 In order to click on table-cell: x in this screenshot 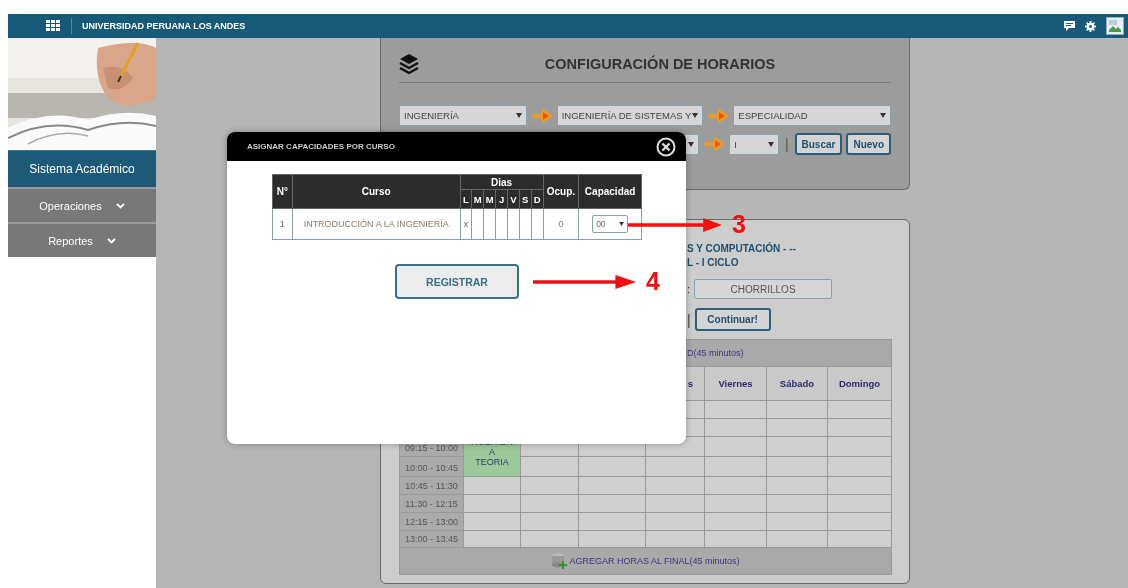, I will do `click(466, 224)`.